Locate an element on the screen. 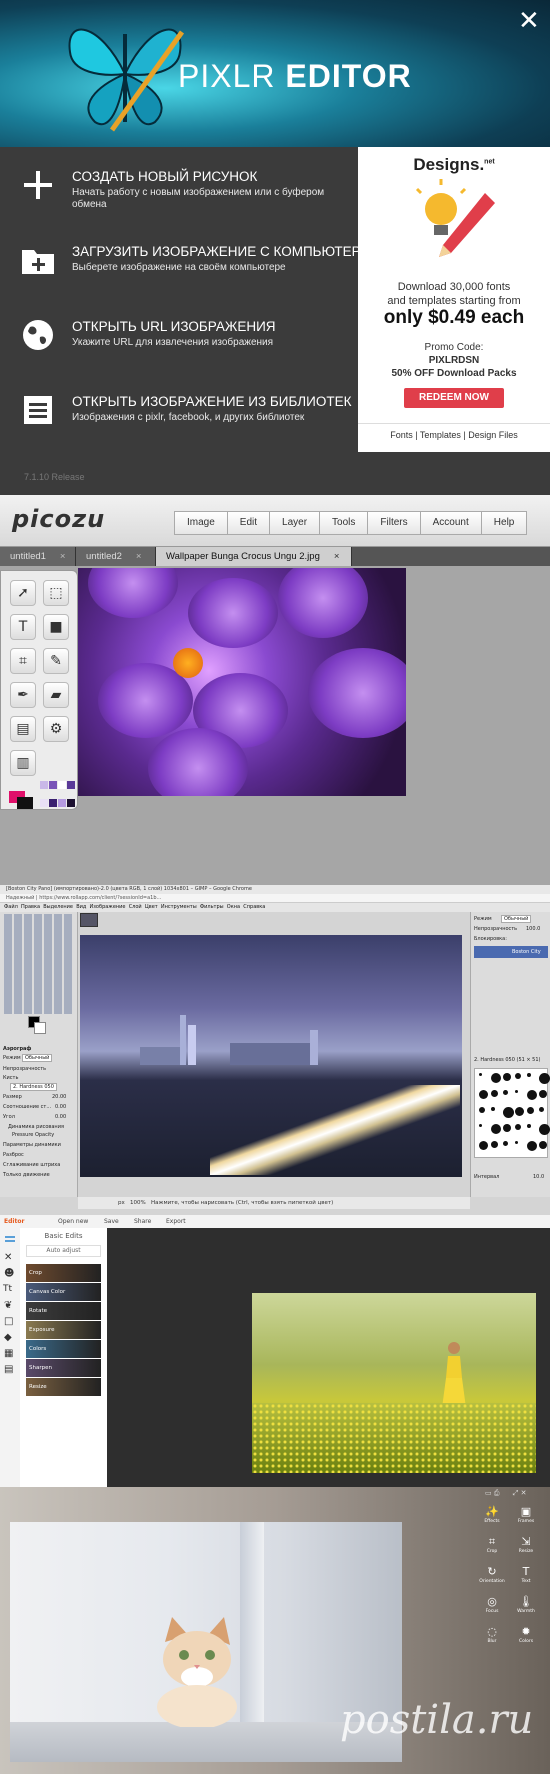 Image resolution: width=550 pixels, height=1774 pixels. tile-canvas-color: Canvas Color is located at coordinates (63, 1292).